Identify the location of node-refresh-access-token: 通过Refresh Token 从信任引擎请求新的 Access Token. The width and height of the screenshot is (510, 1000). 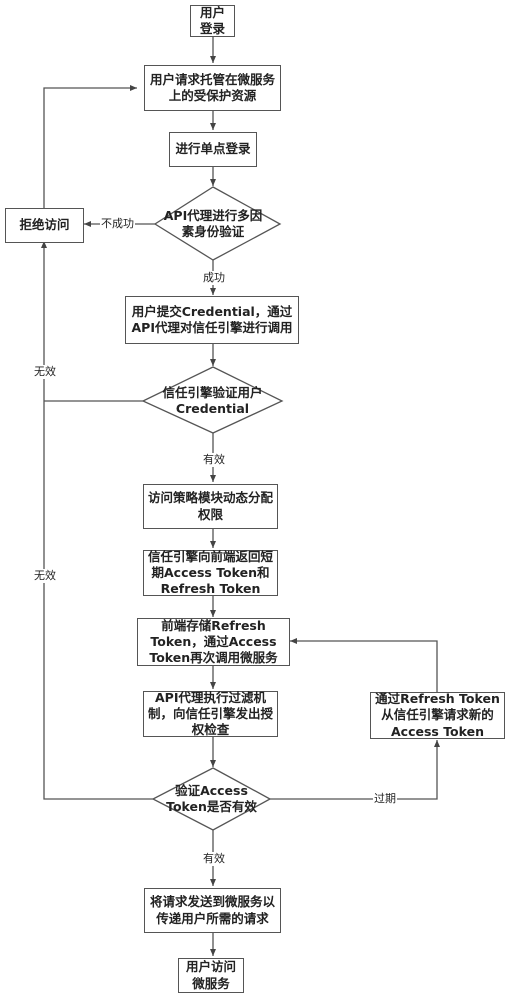
(437, 715).